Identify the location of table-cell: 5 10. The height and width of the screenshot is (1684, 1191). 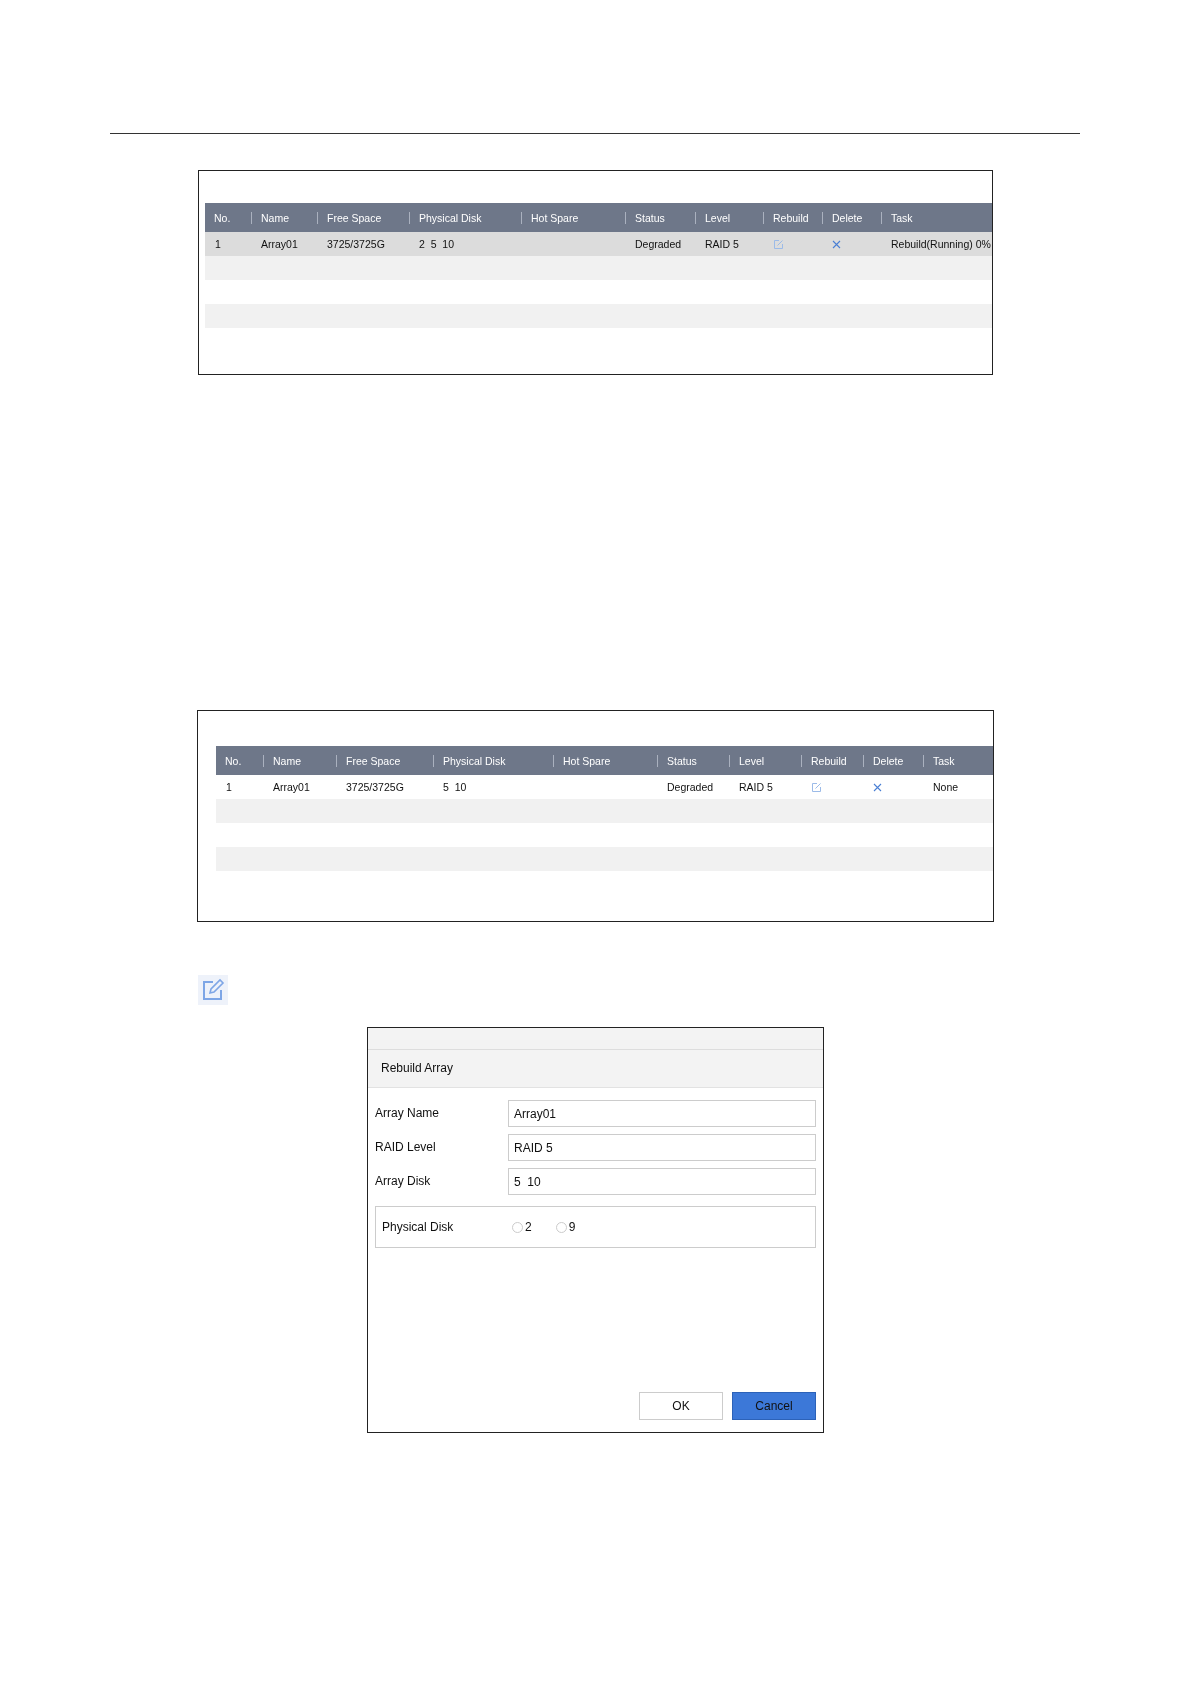
(455, 787).